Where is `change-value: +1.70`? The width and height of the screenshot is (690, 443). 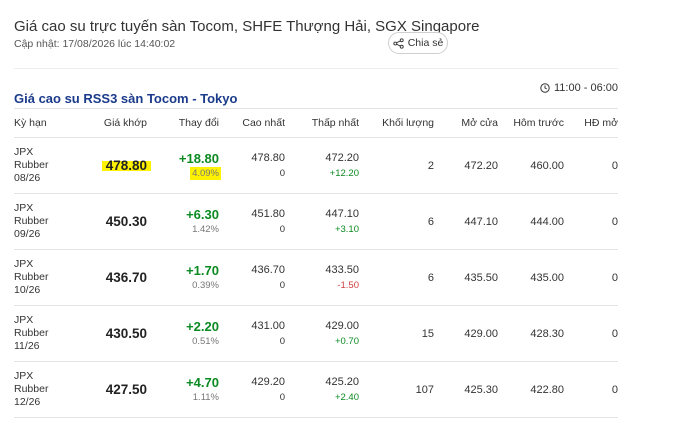 change-value: +1.70 is located at coordinates (202, 270).